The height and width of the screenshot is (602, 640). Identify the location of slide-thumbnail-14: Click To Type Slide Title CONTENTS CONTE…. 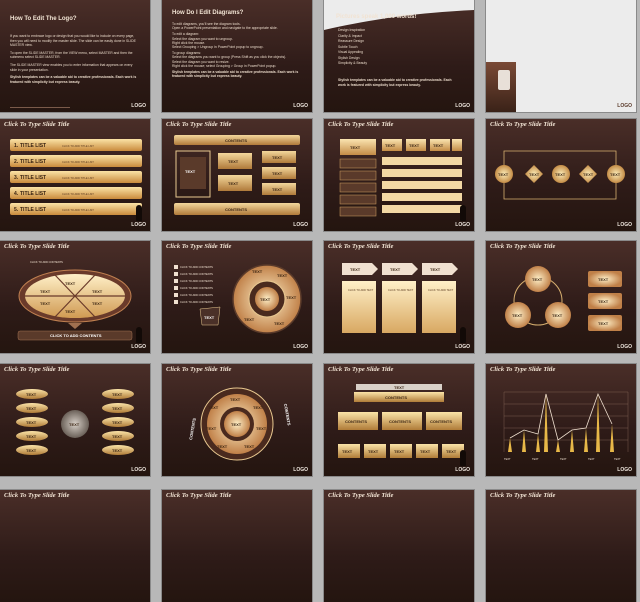
(237, 420).